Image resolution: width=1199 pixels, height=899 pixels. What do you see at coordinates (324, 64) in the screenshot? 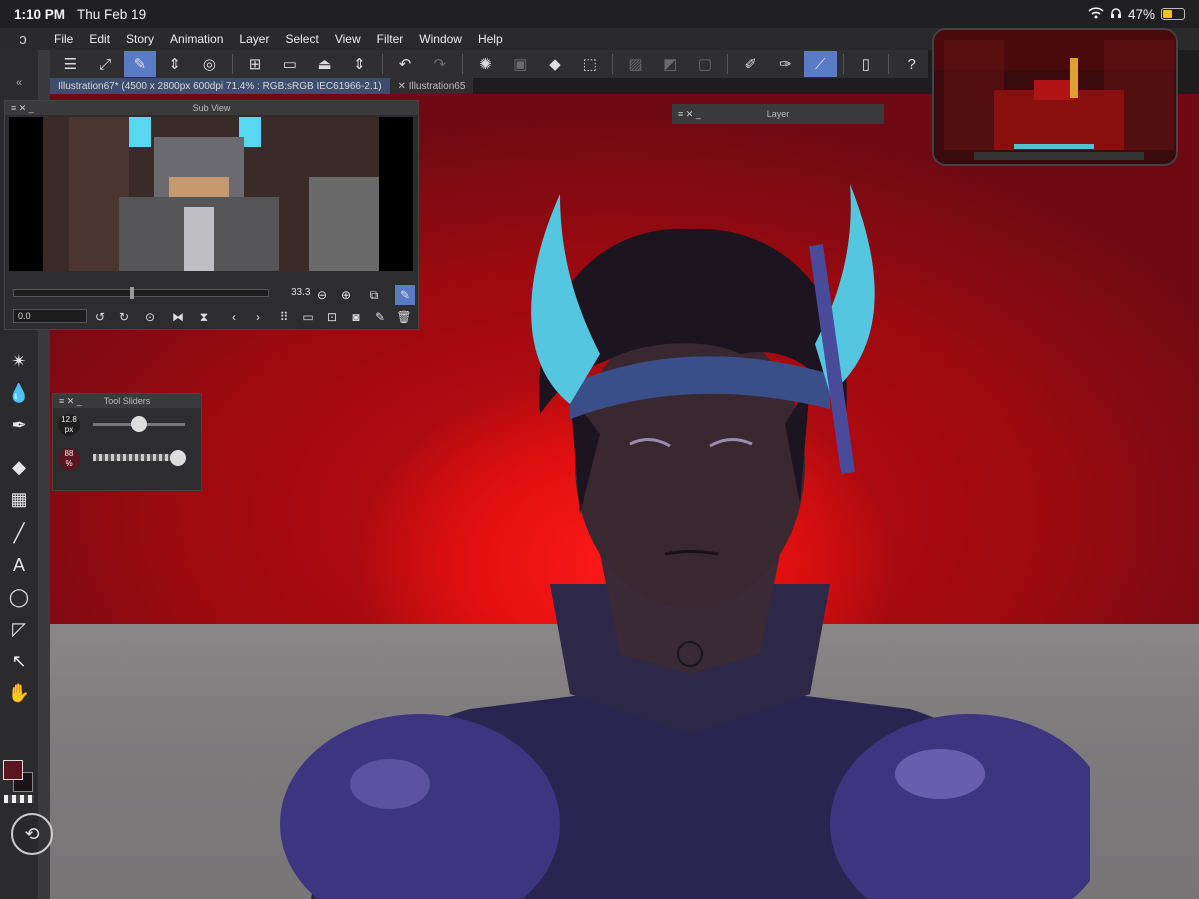
I see `save-icon: ⏏` at bounding box center [324, 64].